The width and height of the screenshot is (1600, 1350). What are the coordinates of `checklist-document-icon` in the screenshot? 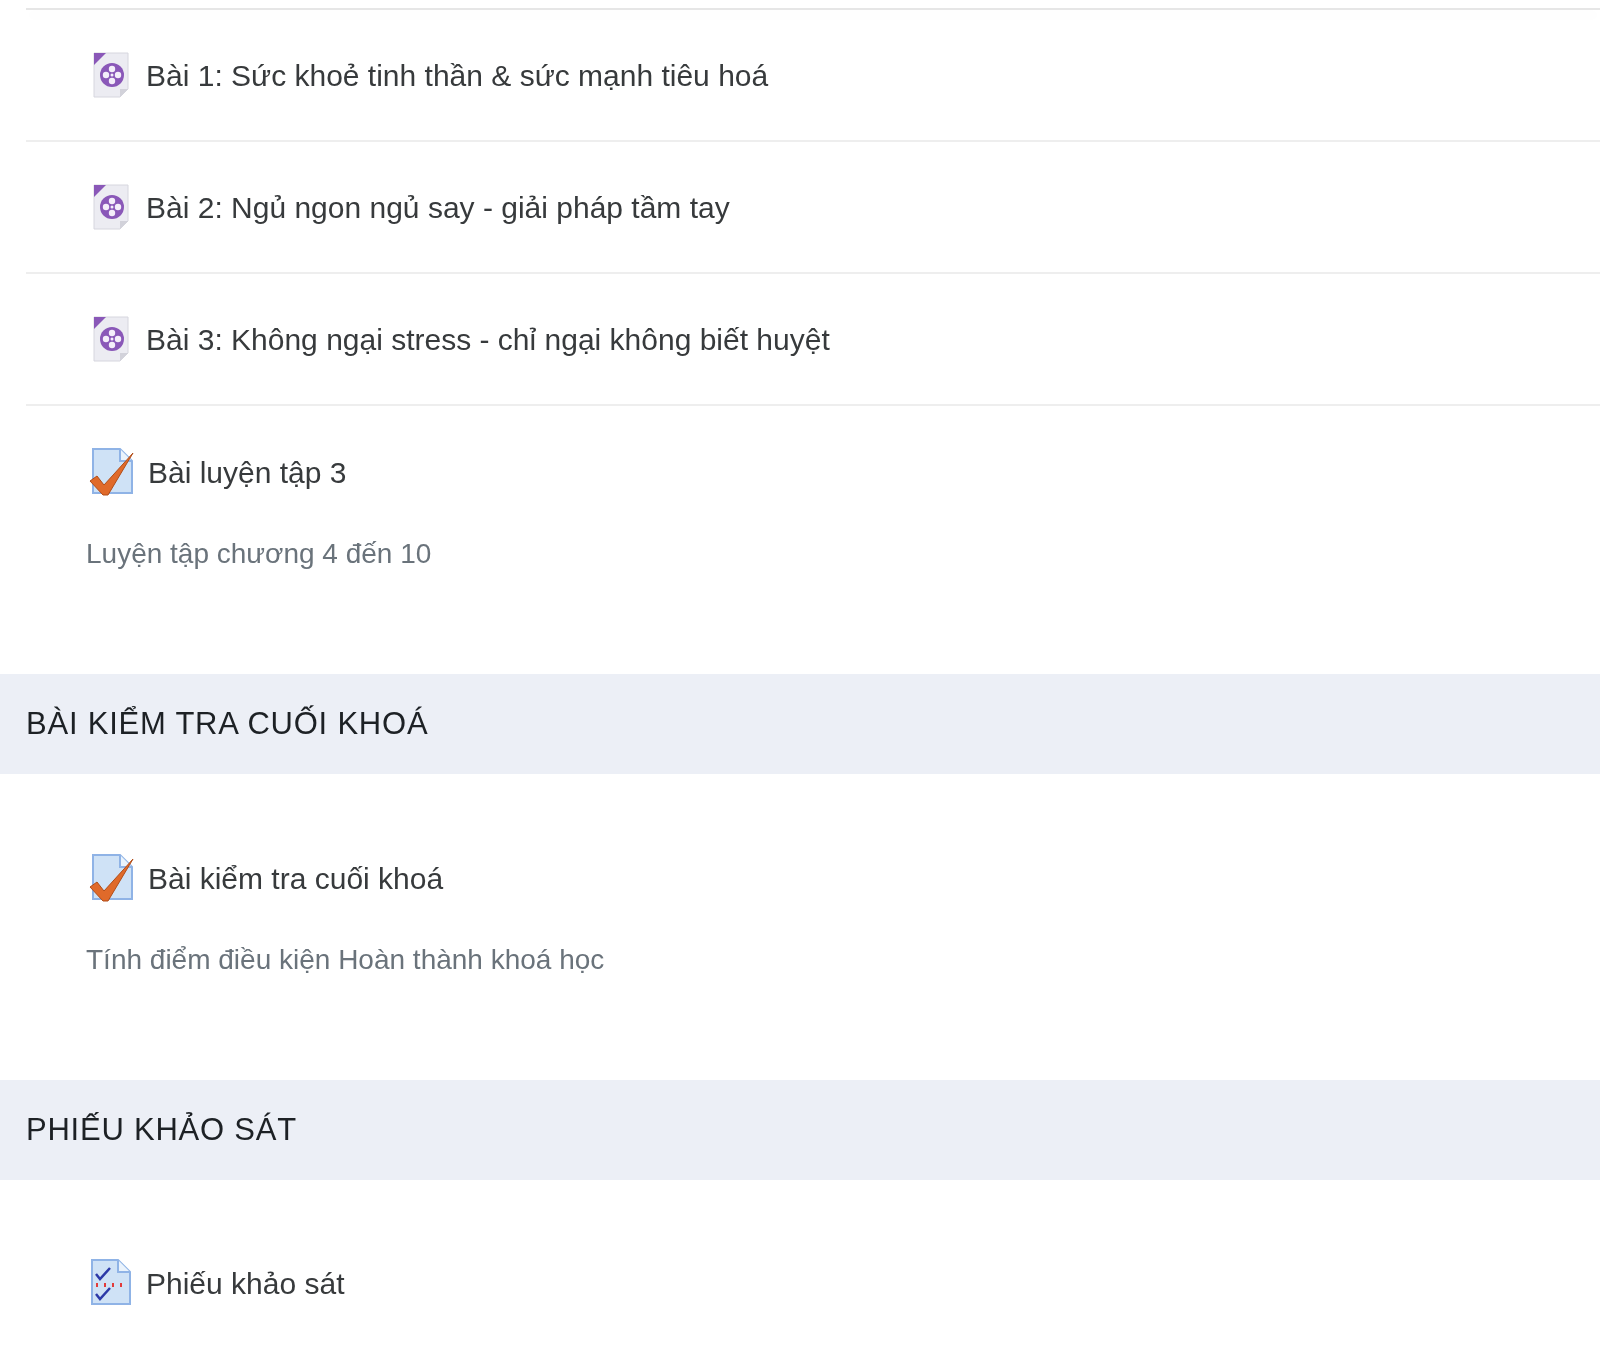 It's located at (111, 1283).